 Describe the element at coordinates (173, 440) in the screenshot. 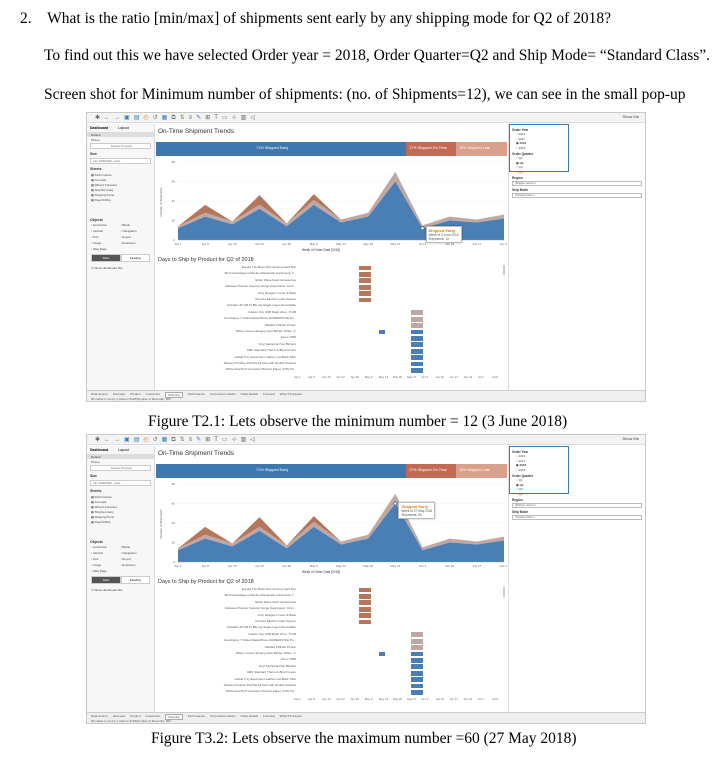

I see `duplicate-icon: ⧉` at that location.